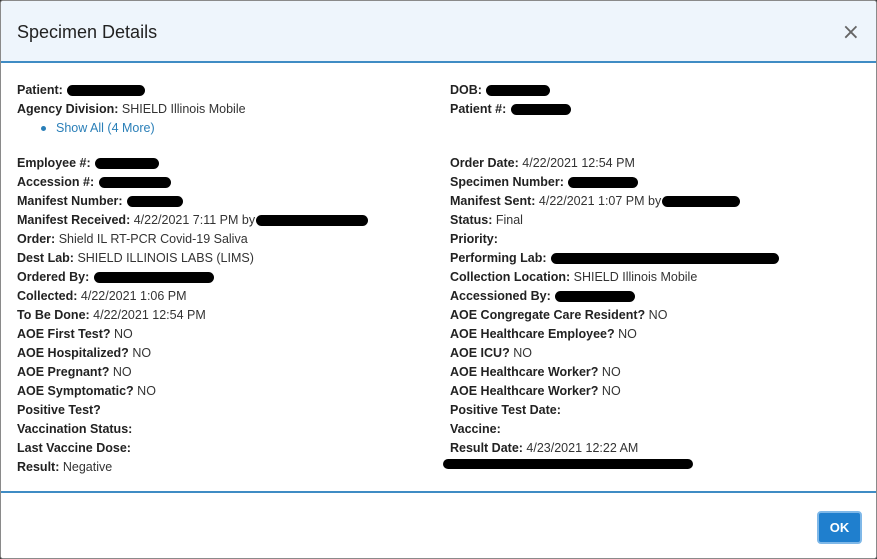 The image size is (877, 559). Describe the element at coordinates (40, 90) in the screenshot. I see `field-label: Patient:` at that location.